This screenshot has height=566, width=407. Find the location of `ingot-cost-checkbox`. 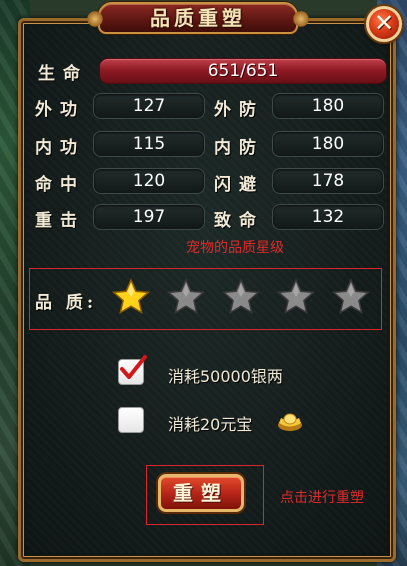

ingot-cost-checkbox is located at coordinates (131, 420).